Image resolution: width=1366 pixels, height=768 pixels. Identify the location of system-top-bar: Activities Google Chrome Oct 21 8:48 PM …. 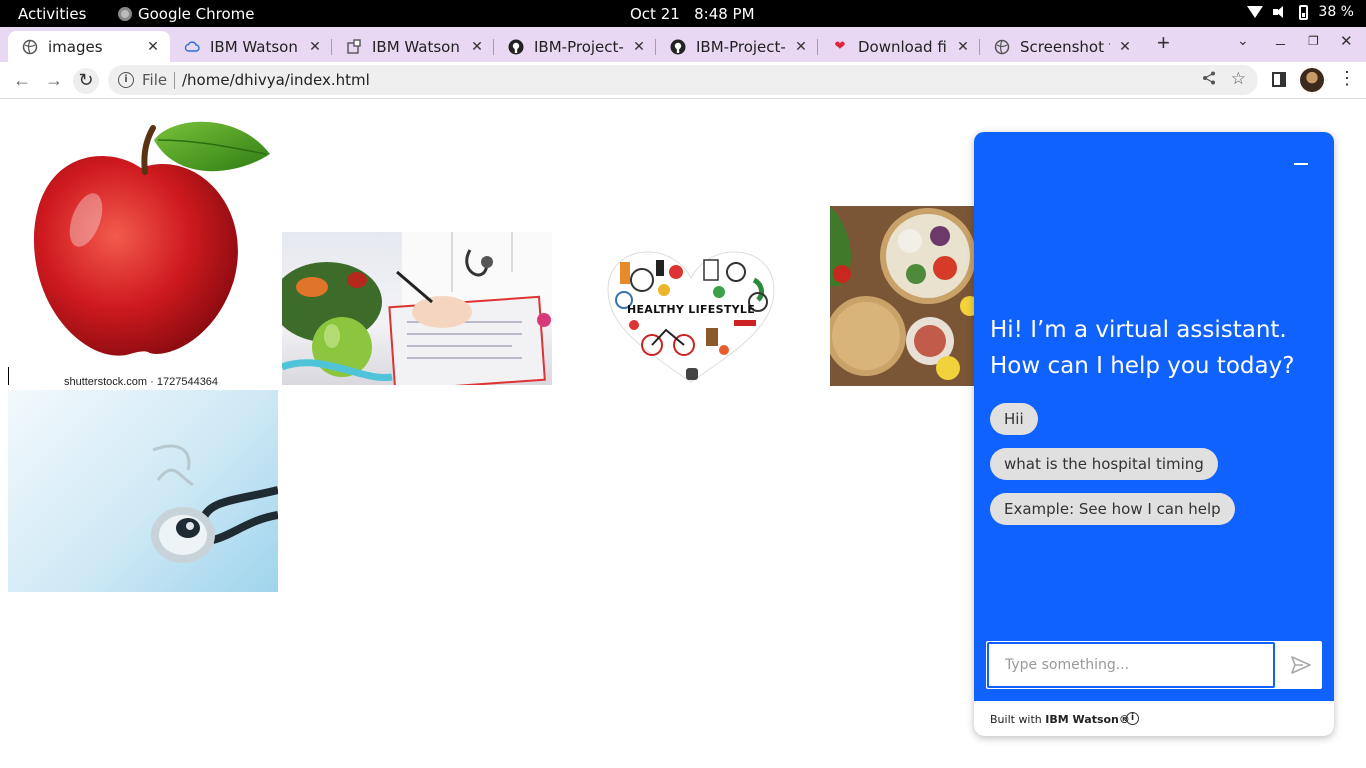
(683, 13).